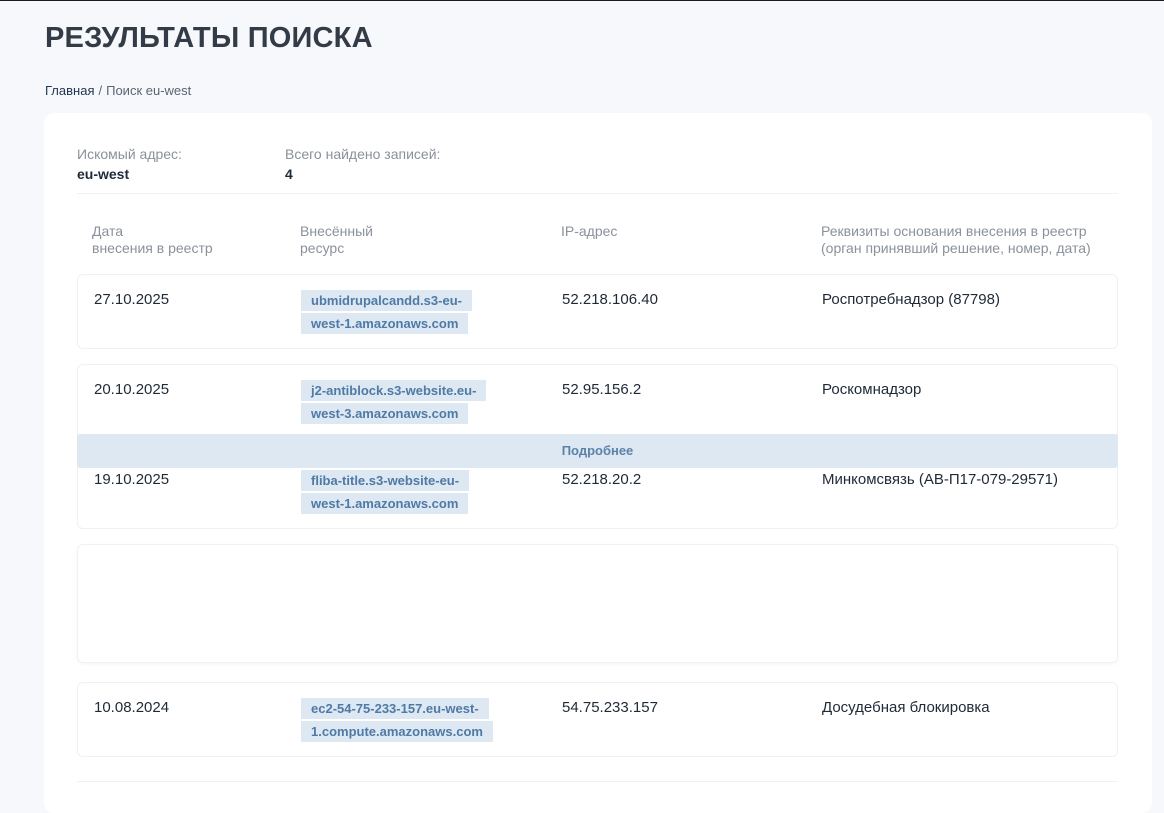 This screenshot has height=813, width=1164. What do you see at coordinates (132, 389) in the screenshot?
I see `row-date: 20.10.2025` at bounding box center [132, 389].